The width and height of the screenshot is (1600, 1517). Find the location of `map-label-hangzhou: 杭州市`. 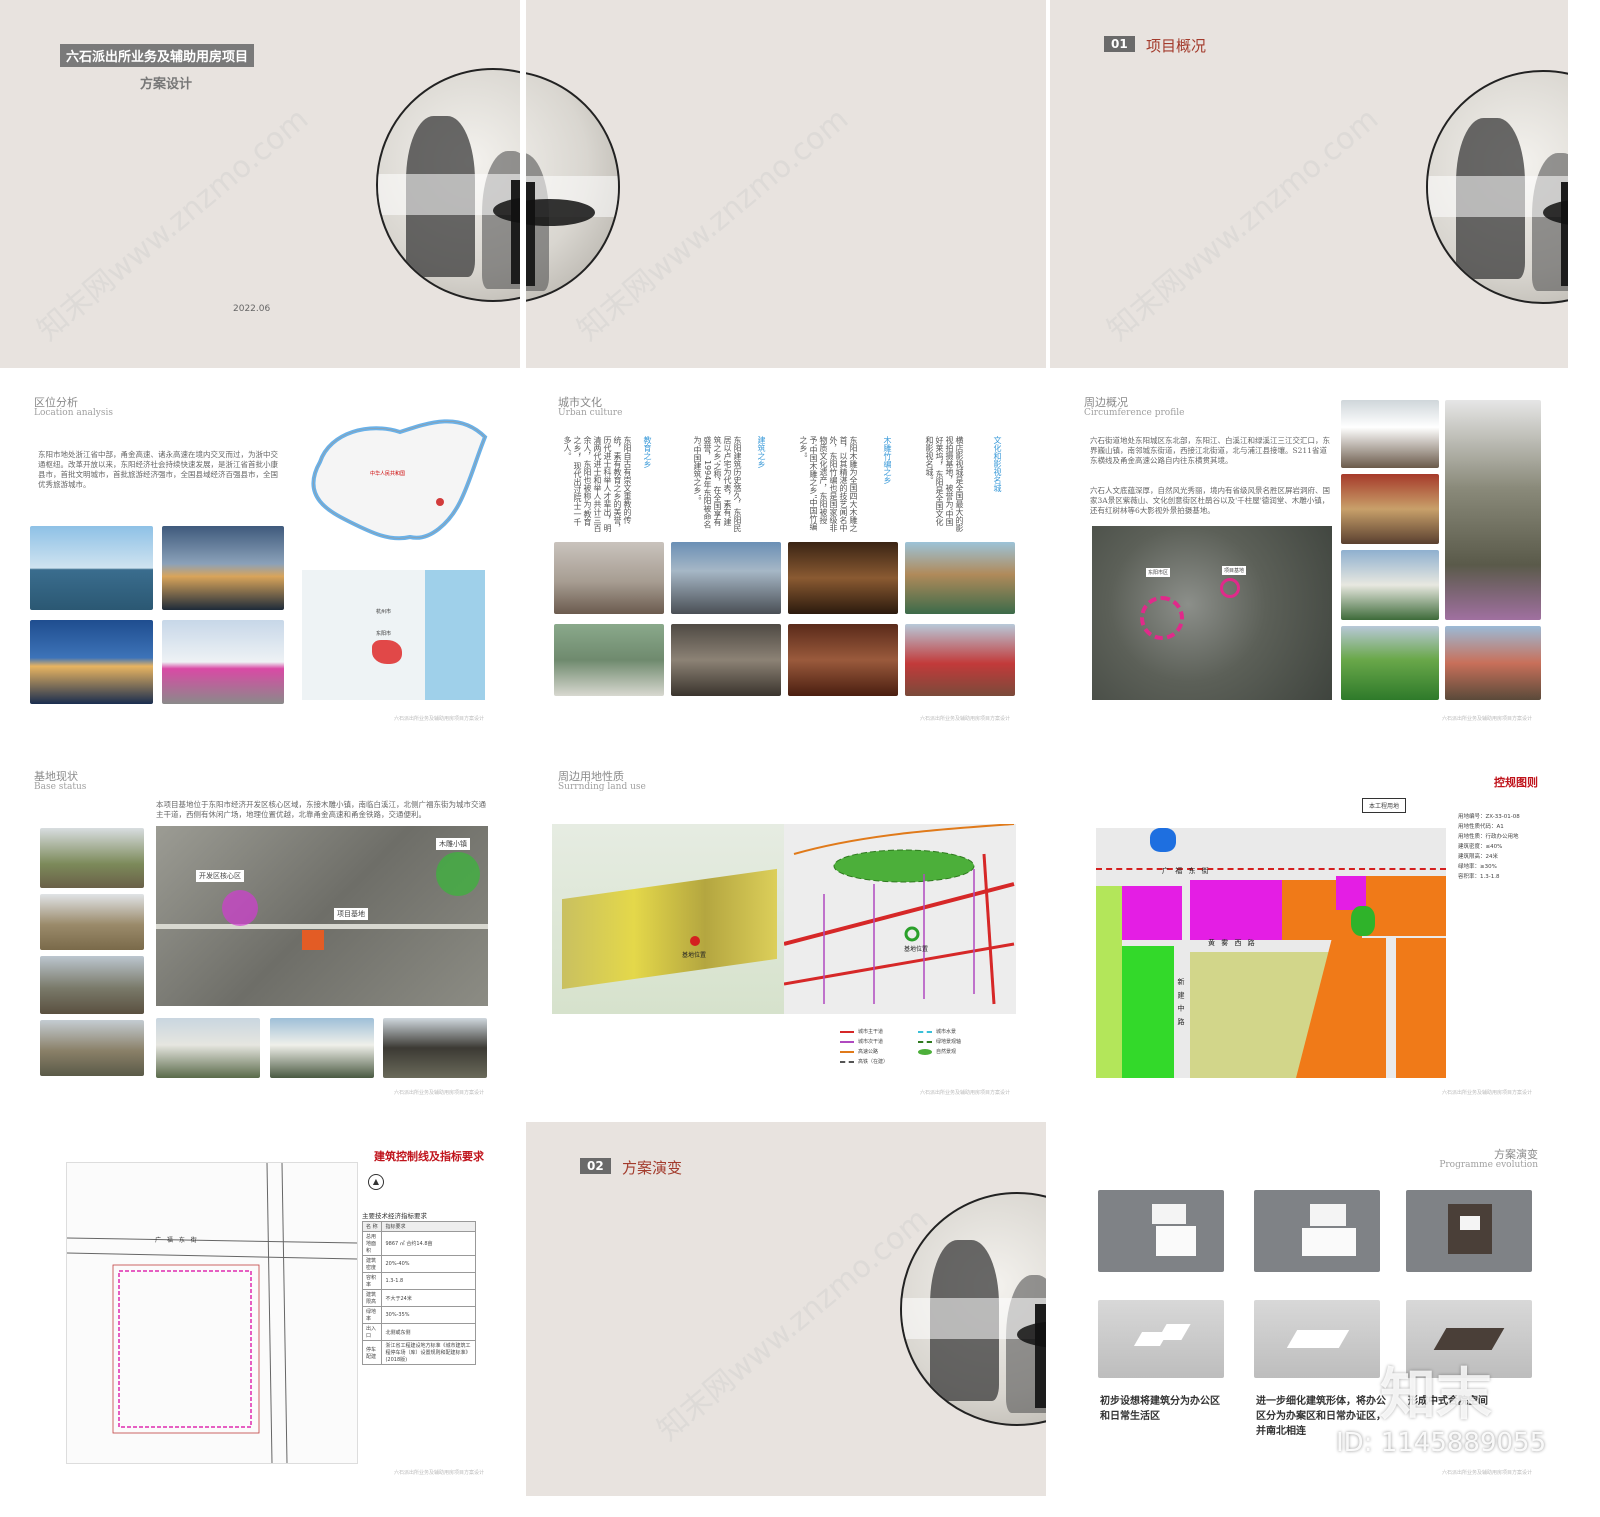

map-label-hangzhou: 杭州市 is located at coordinates (384, 612).